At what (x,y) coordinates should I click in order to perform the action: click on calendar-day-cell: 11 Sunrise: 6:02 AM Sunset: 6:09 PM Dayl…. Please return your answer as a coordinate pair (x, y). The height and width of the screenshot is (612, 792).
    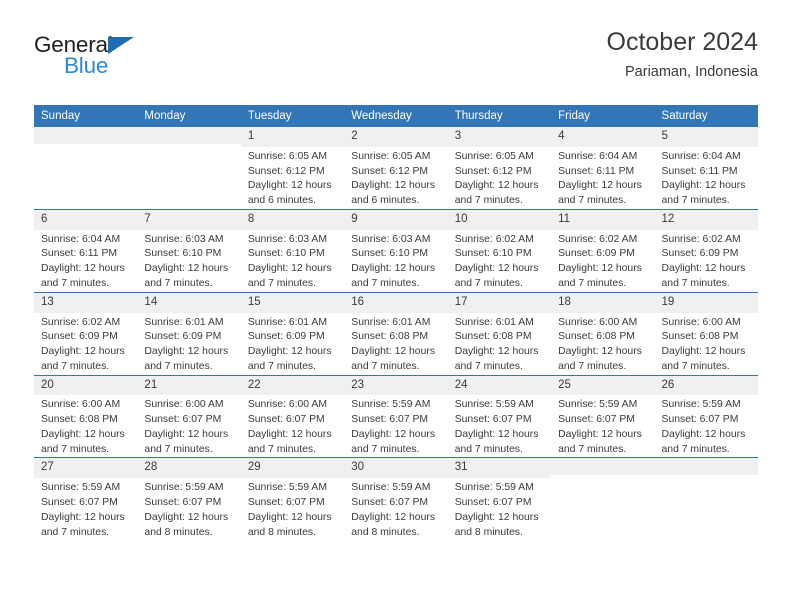
    Looking at the image, I should click on (603, 250).